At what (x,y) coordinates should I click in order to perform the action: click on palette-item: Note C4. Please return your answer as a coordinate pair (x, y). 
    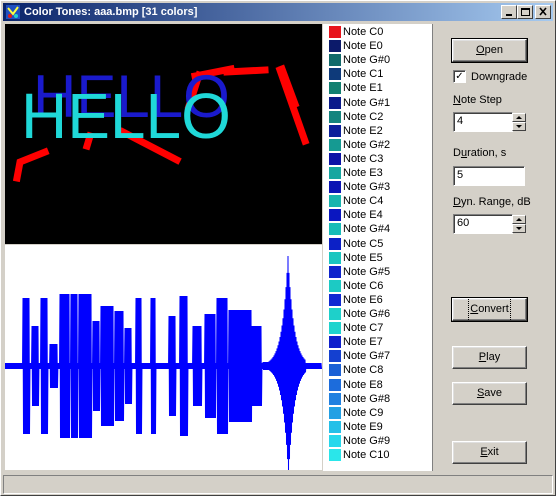
    Looking at the image, I should click on (356, 201).